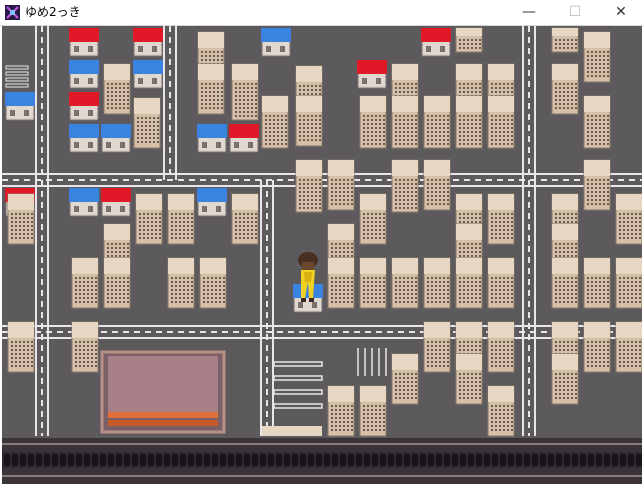  What do you see at coordinates (292, 431) in the screenshot?
I see `low-roof` at bounding box center [292, 431].